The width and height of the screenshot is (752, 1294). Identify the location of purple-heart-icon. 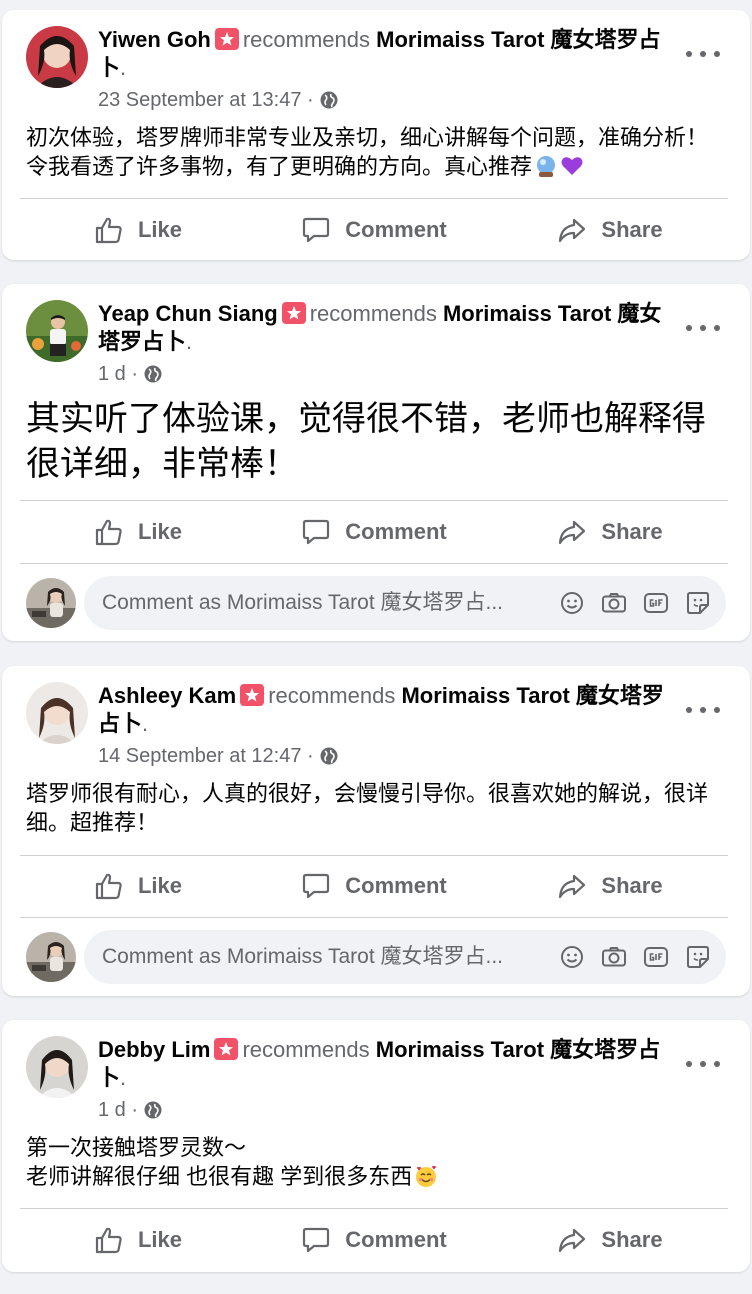
(572, 166).